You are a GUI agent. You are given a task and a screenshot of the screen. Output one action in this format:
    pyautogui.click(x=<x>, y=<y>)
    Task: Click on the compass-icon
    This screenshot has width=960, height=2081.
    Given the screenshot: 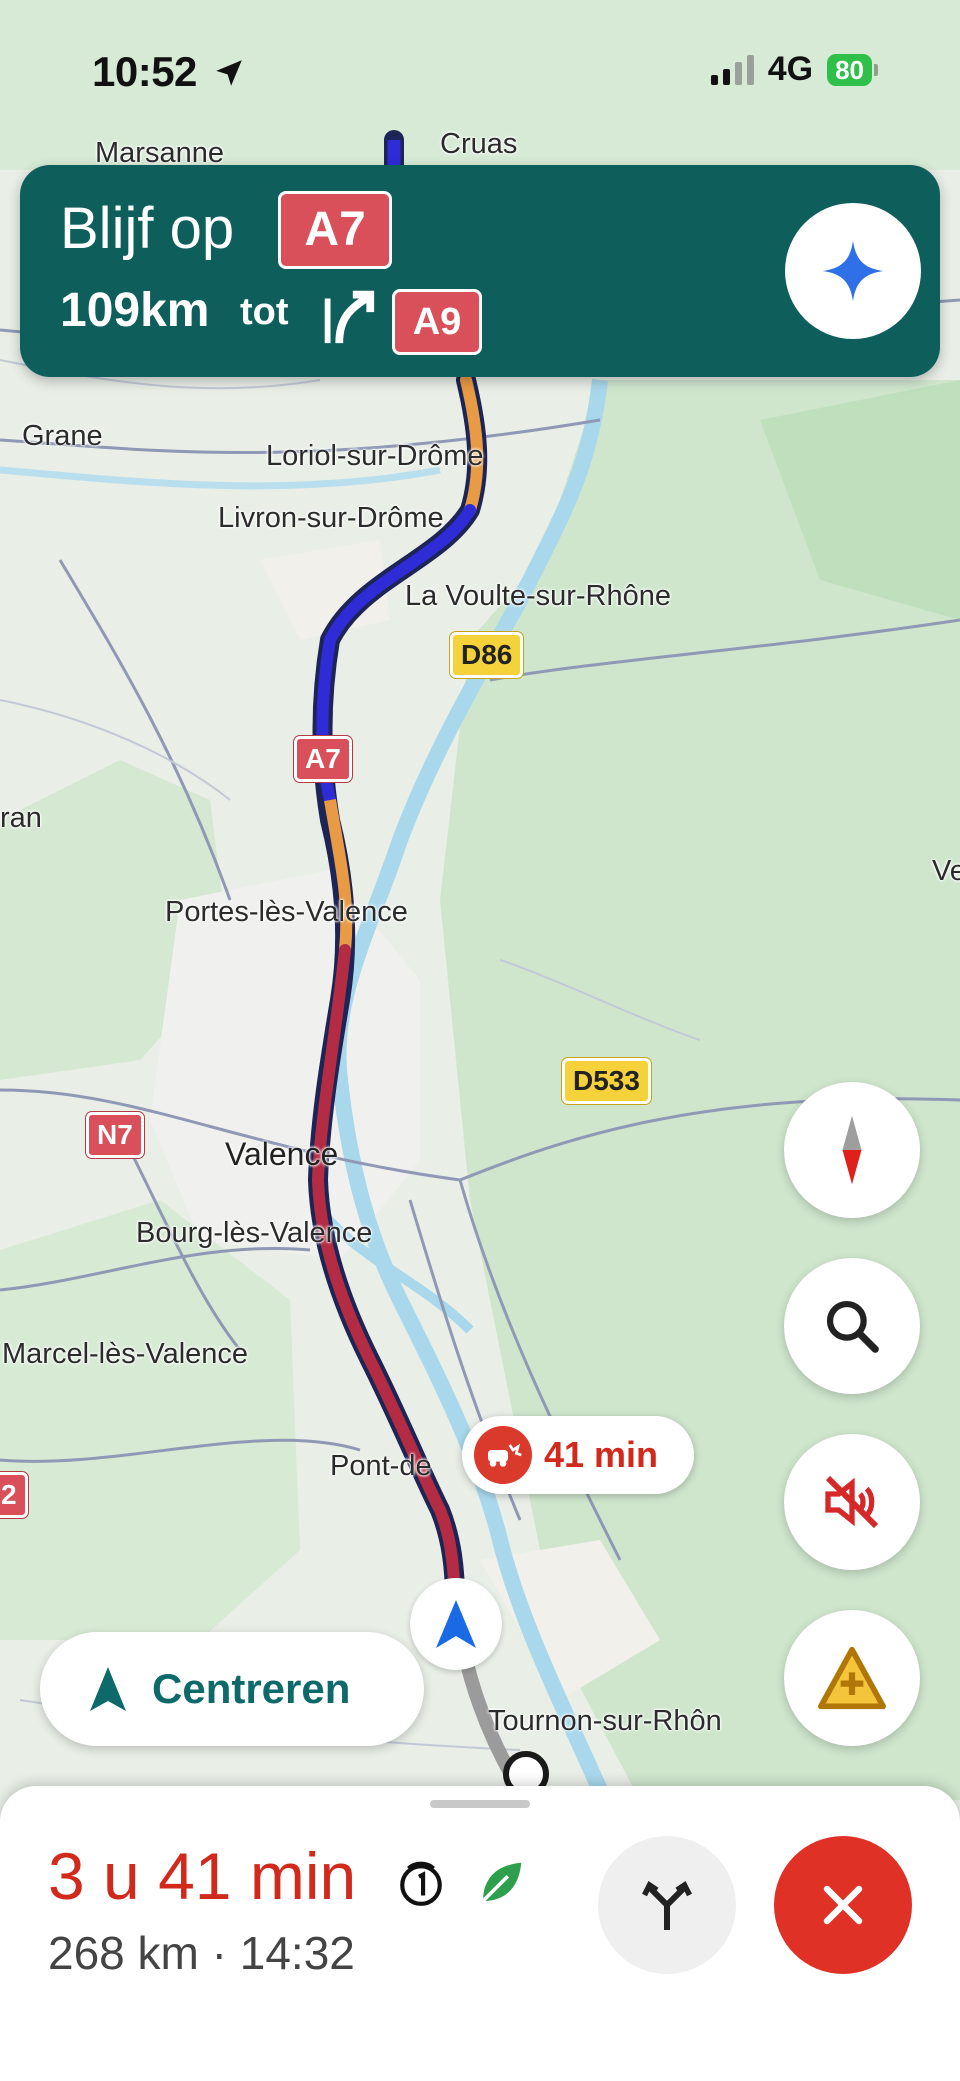 What is the action you would take?
    pyautogui.click(x=852, y=1150)
    